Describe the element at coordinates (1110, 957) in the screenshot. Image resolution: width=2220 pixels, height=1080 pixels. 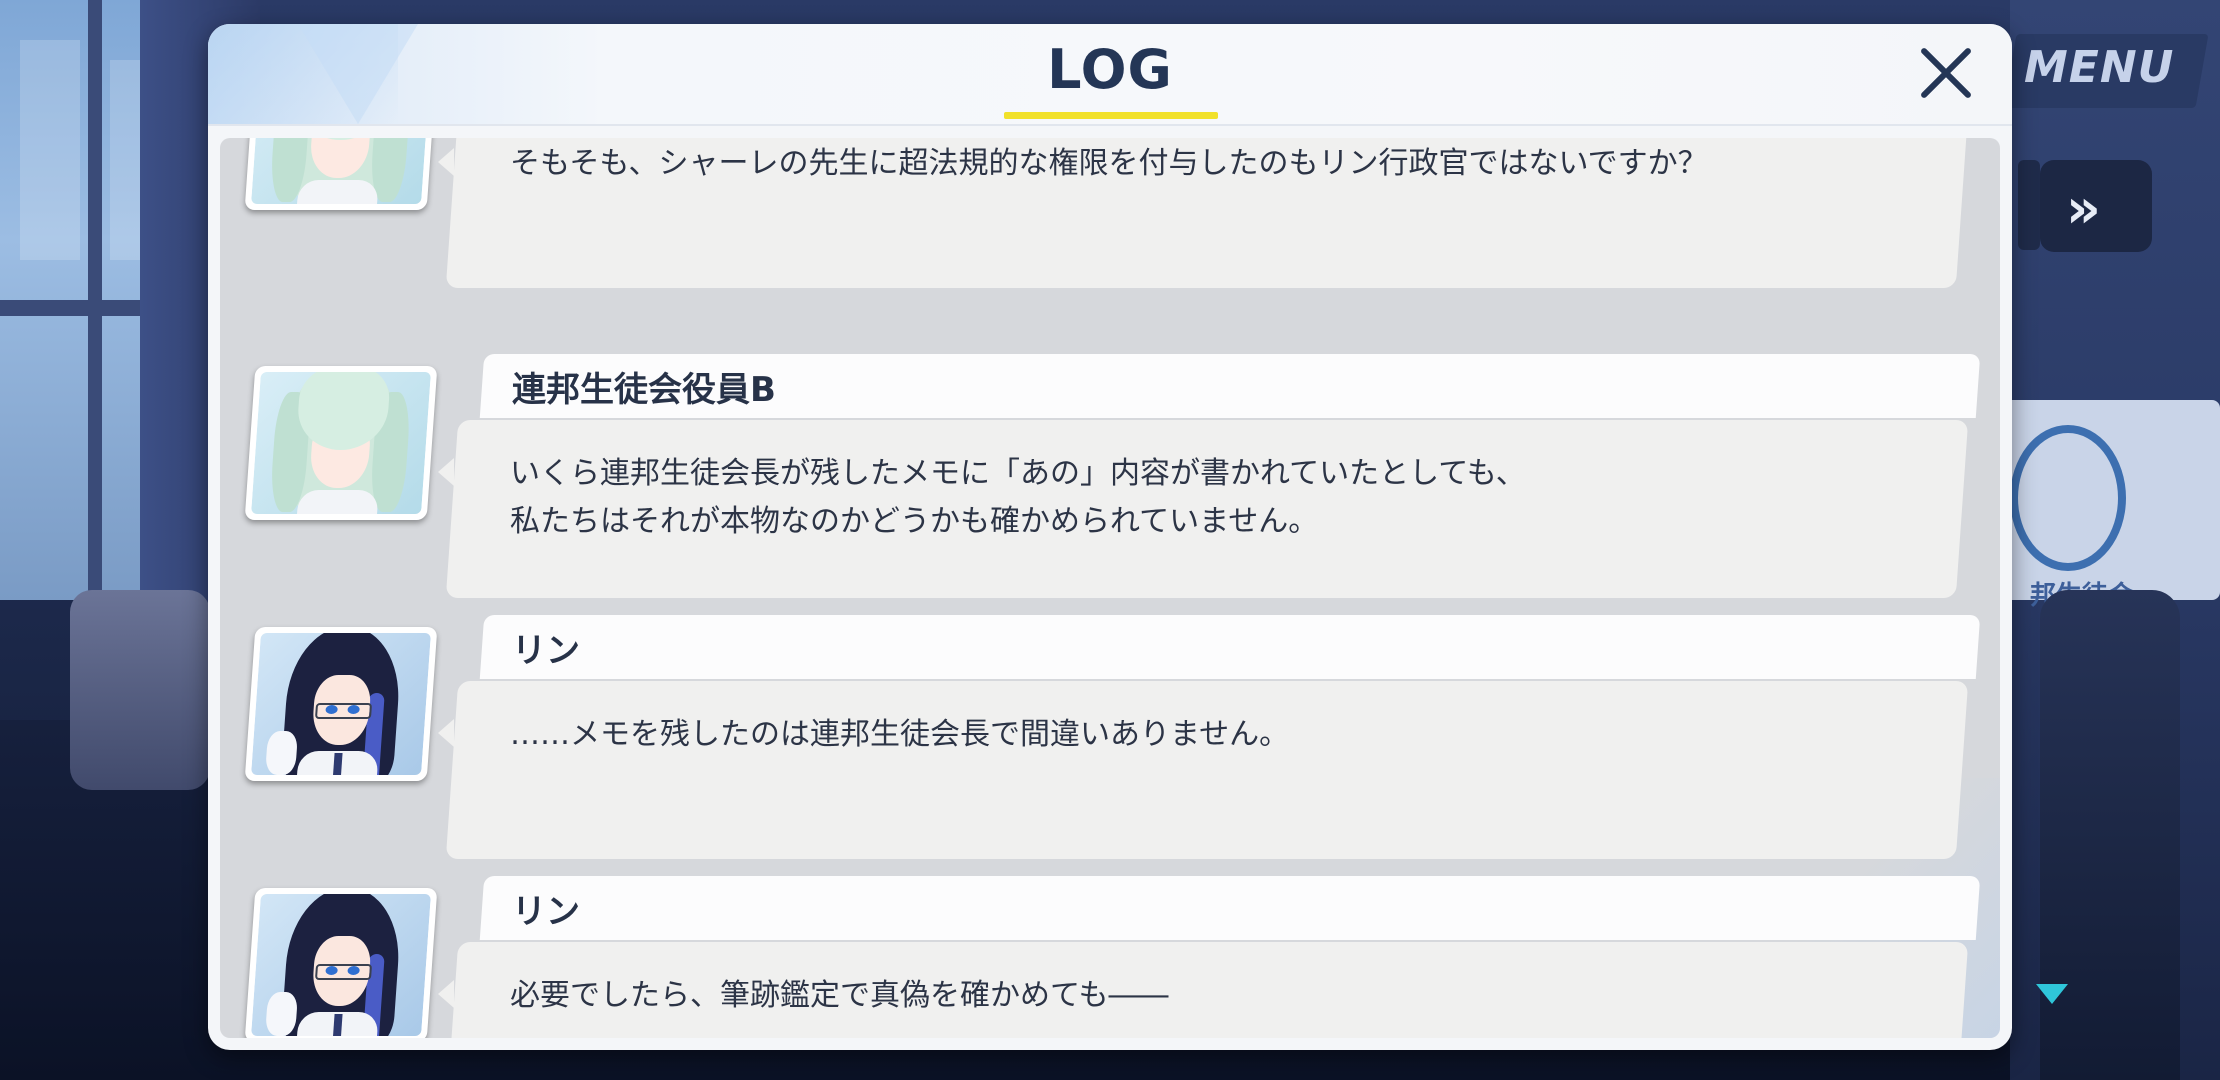
I see `log-entry: リン 必要でしたら、筆跡鑑定で真偽を確かめても――` at that location.